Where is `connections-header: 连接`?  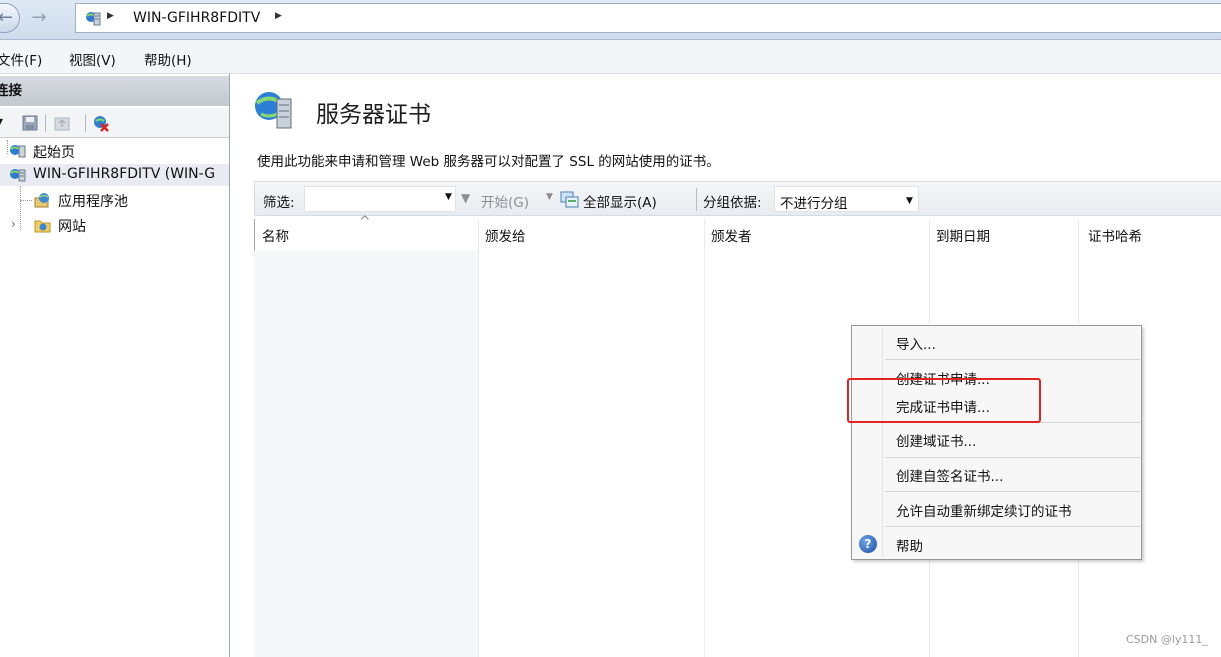
connections-header: 连接 is located at coordinates (114, 91).